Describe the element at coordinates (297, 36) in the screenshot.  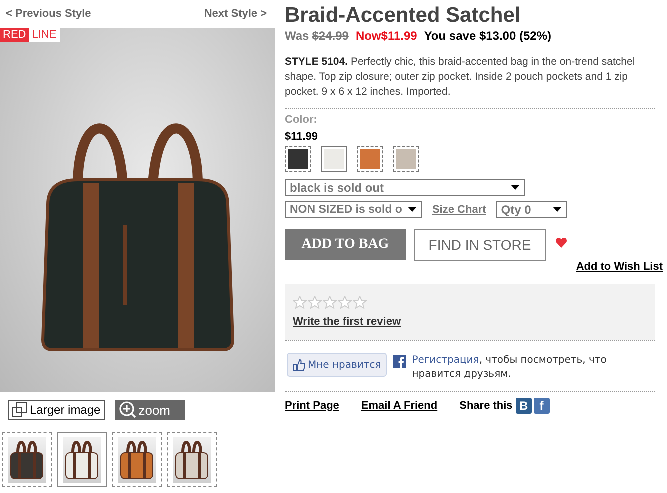
I see `was-label: Was` at that location.